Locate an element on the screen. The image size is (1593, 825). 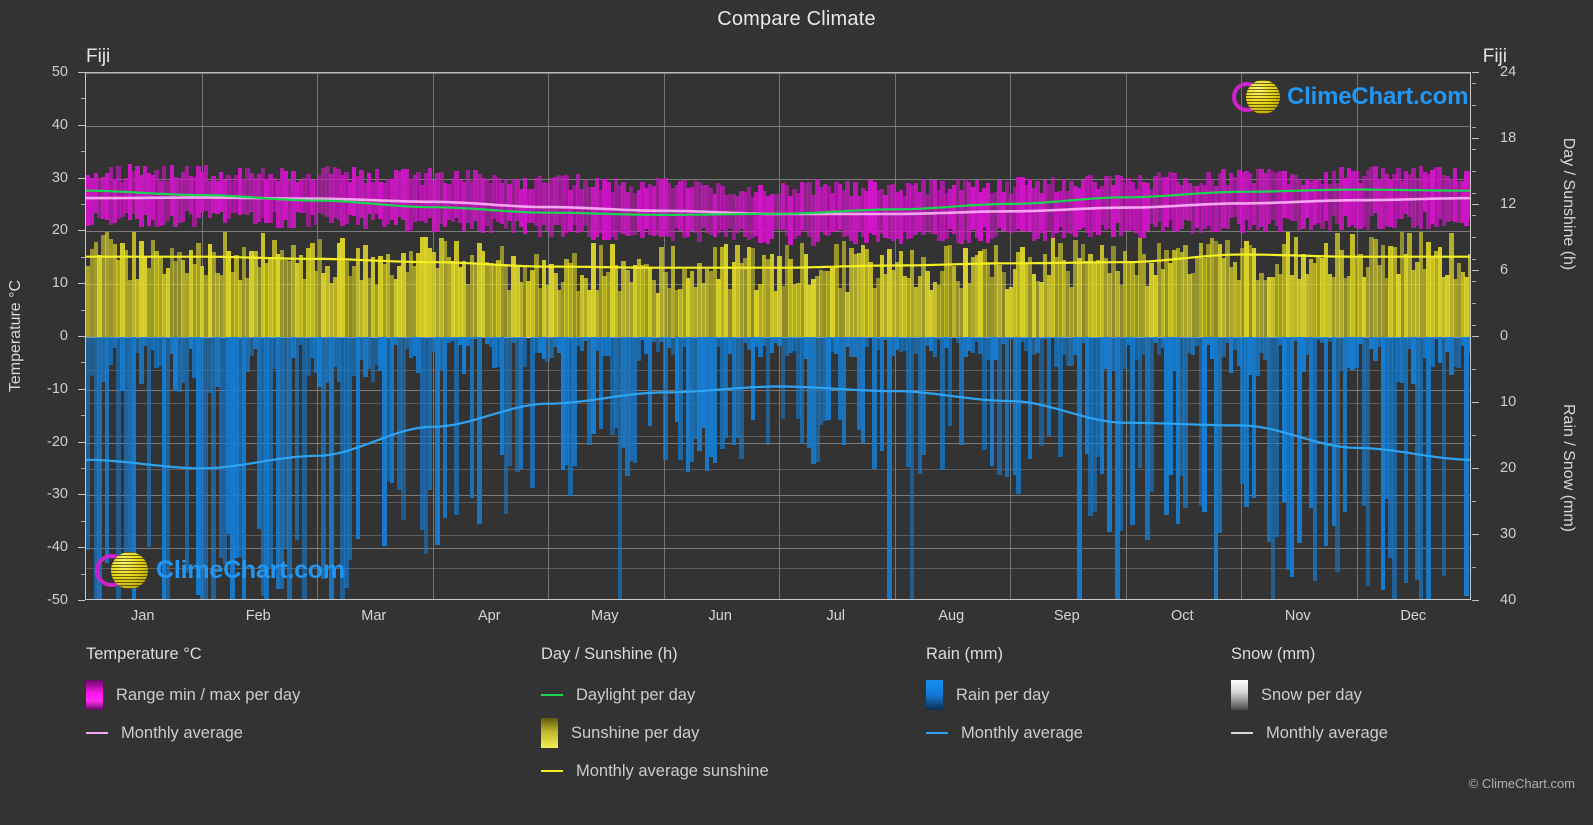
x-axis-tick-label-dec: Dec is located at coordinates (1413, 616).